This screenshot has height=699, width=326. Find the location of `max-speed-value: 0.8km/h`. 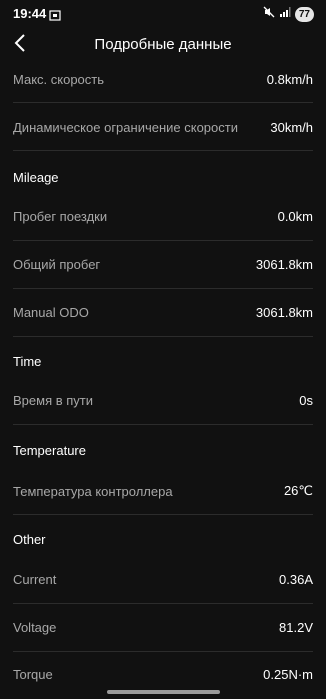

max-speed-value: 0.8km/h is located at coordinates (289, 79).